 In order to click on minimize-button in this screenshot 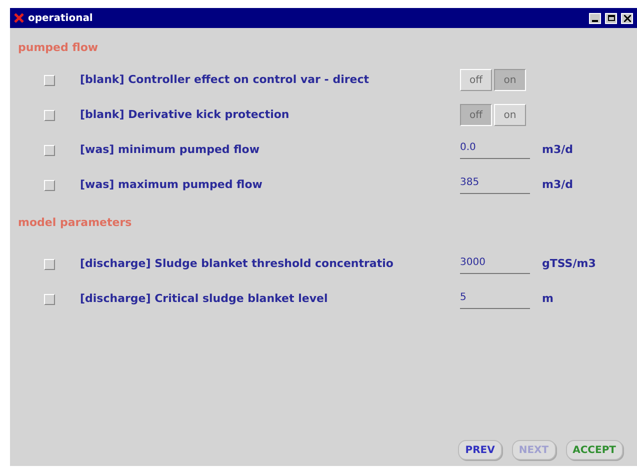, I will do `click(595, 18)`.